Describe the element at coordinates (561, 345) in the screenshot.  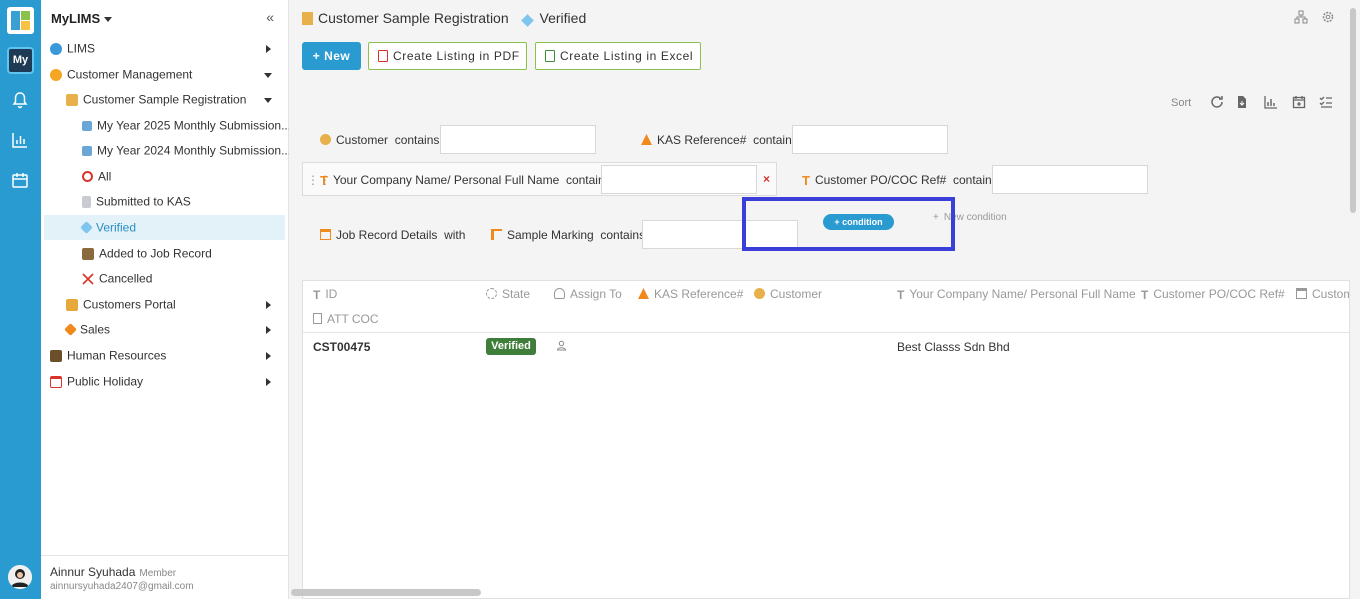
I see `assign-user-icon` at that location.